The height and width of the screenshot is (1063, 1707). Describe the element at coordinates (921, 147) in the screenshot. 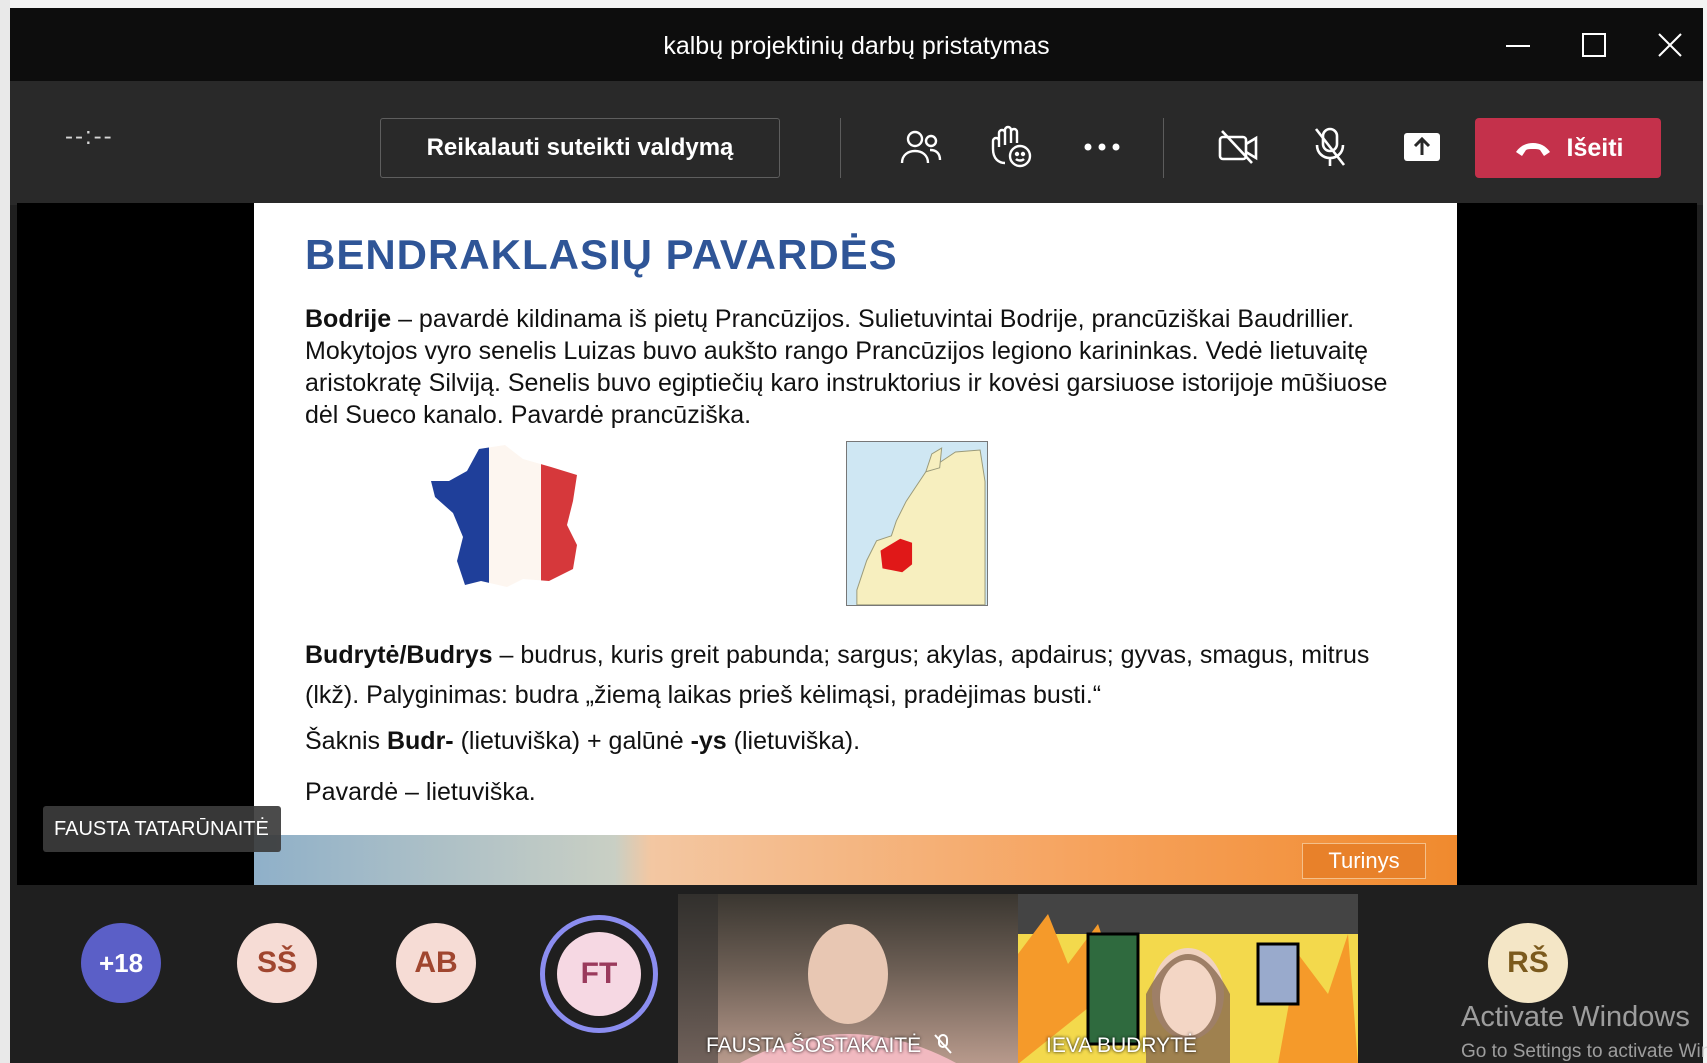

I see `participants-icon` at that location.